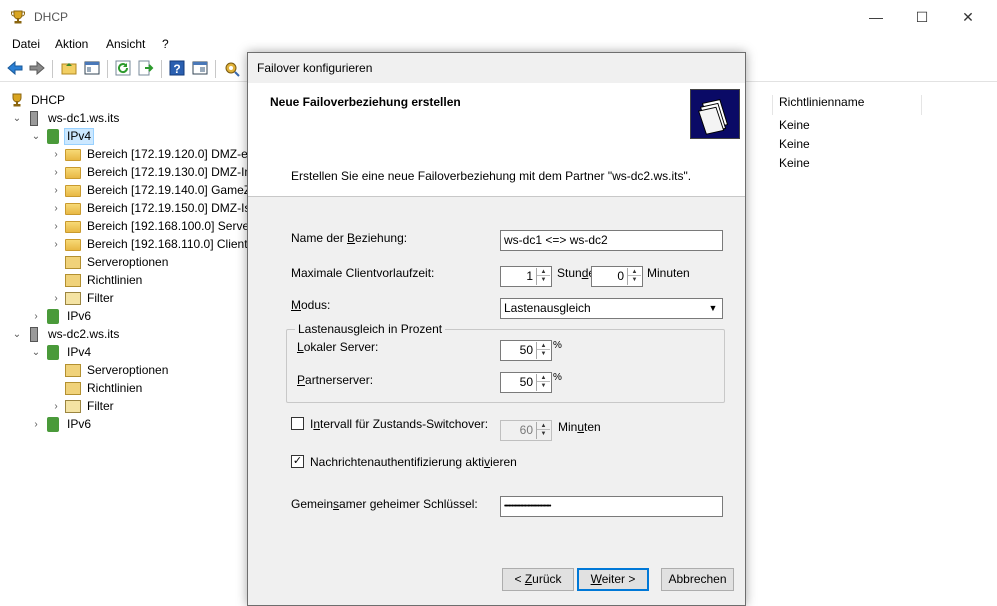 Image resolution: width=997 pixels, height=606 pixels. What do you see at coordinates (73, 406) in the screenshot?
I see `filter-icon` at bounding box center [73, 406].